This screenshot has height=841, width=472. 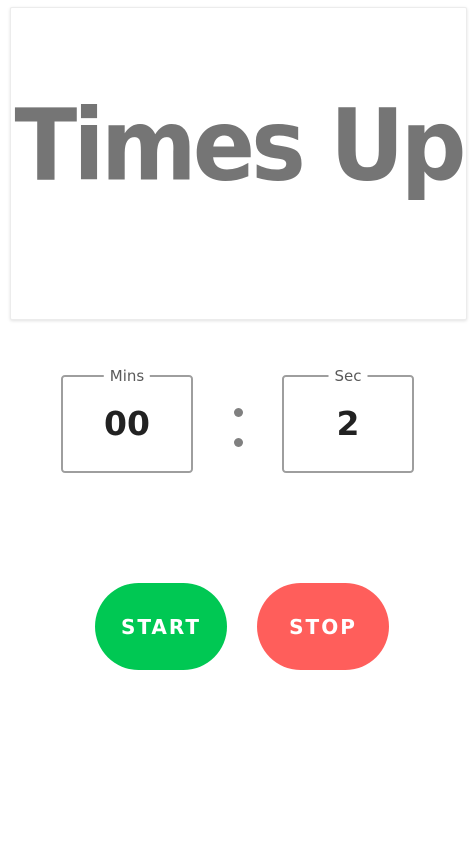 I want to click on seconds-label: Sec, so click(x=348, y=376).